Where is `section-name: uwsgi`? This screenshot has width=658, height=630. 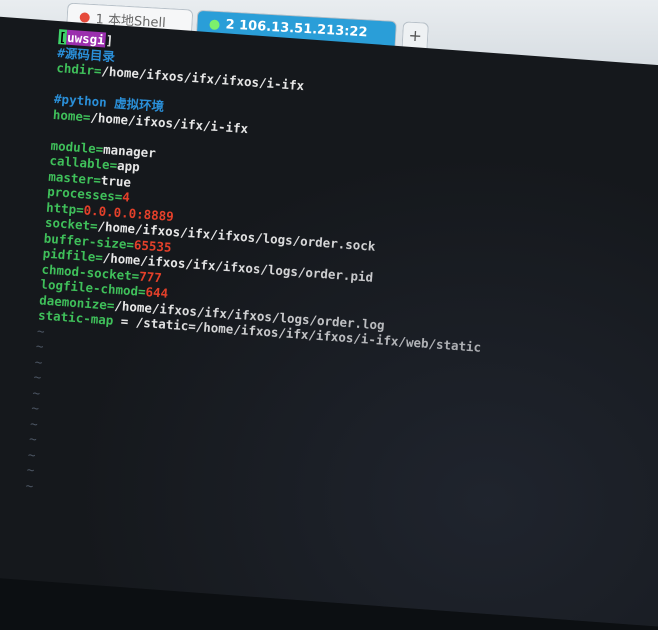
section-name: uwsgi is located at coordinates (86, 38).